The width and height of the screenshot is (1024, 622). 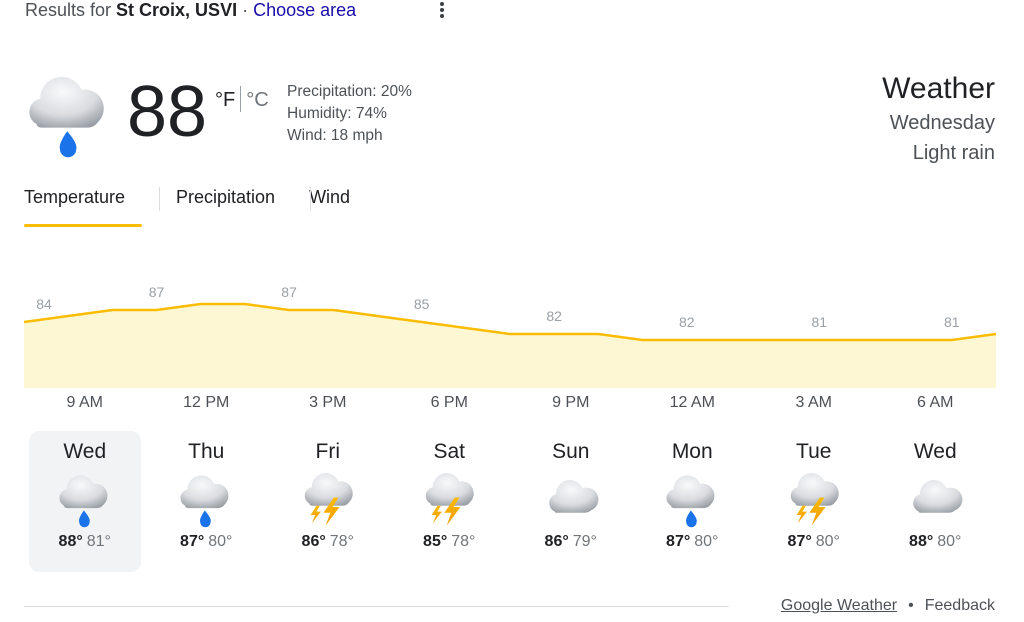 What do you see at coordinates (571, 451) in the screenshot?
I see `day-name: Sun` at bounding box center [571, 451].